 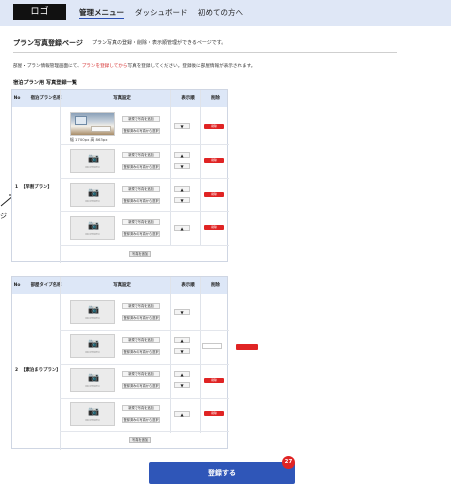 I want to click on table-row-number: 2 【素泊まりプラン】, so click(x=38, y=370).